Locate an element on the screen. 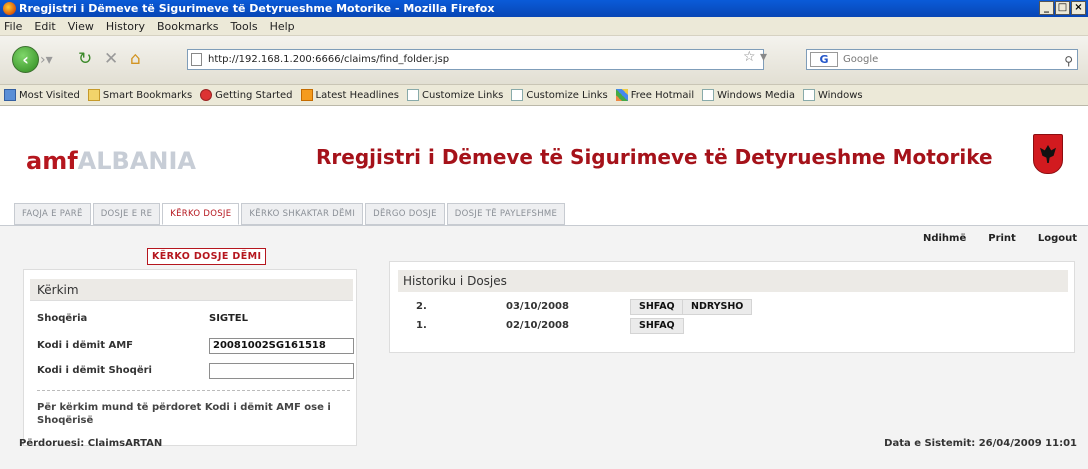 This screenshot has height=469, width=1088. eagle-icon is located at coordinates (1048, 154).